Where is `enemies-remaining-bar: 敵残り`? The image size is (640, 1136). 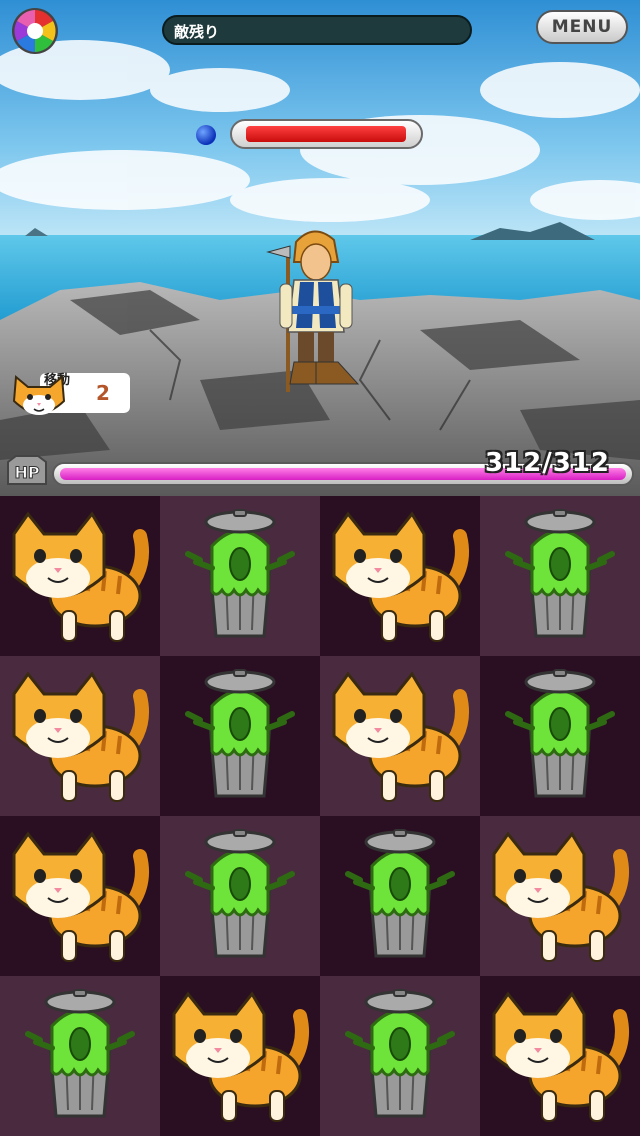 enemies-remaining-bar: 敵残り is located at coordinates (317, 30).